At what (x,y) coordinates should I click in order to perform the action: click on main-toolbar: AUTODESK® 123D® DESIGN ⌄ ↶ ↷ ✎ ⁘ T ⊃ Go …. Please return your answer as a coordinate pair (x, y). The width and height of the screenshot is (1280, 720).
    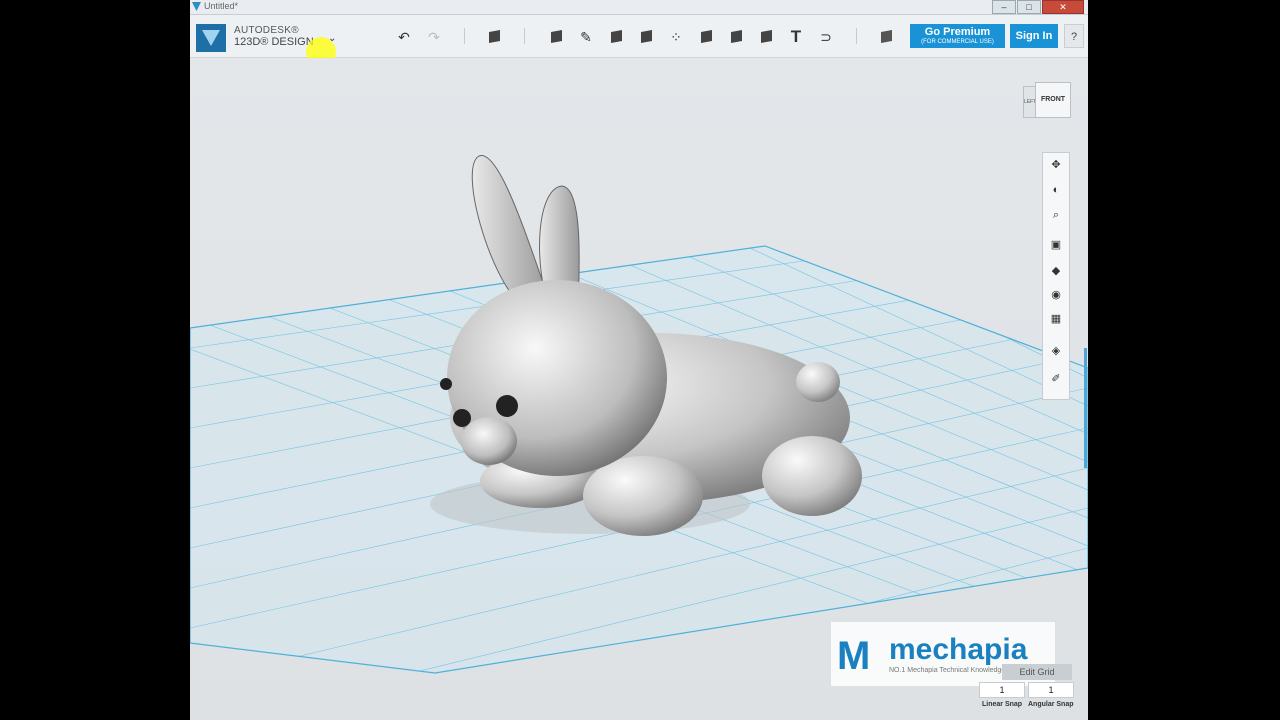
    Looking at the image, I should click on (639, 41).